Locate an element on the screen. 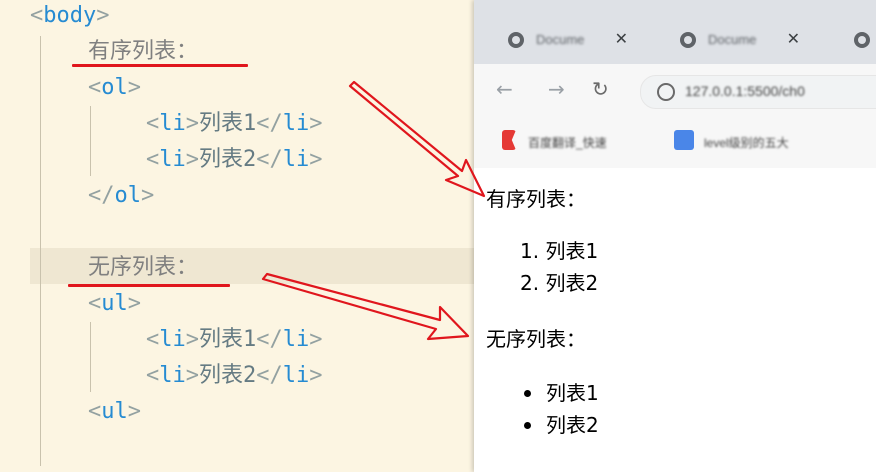 The height and width of the screenshot is (472, 876). reload-icon: ↻ is located at coordinates (600, 89).